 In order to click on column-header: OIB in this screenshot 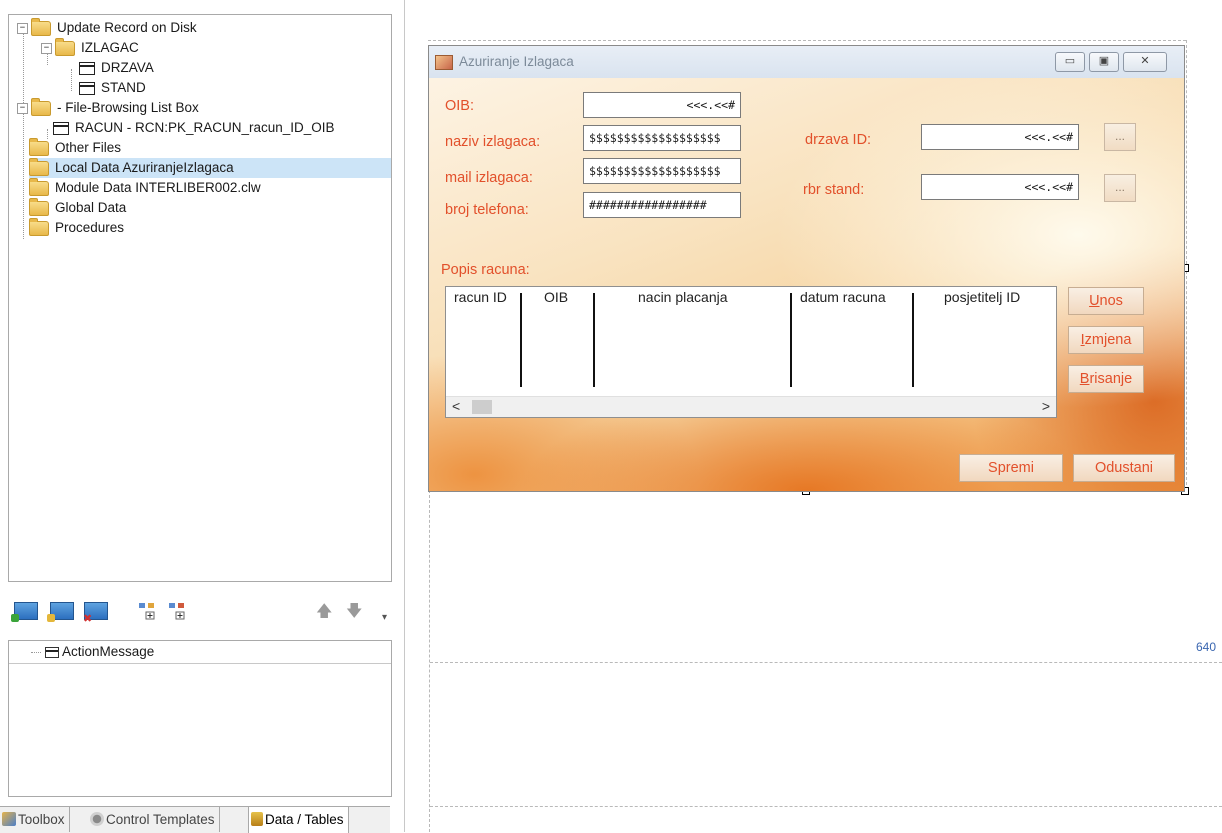, I will do `click(556, 297)`.